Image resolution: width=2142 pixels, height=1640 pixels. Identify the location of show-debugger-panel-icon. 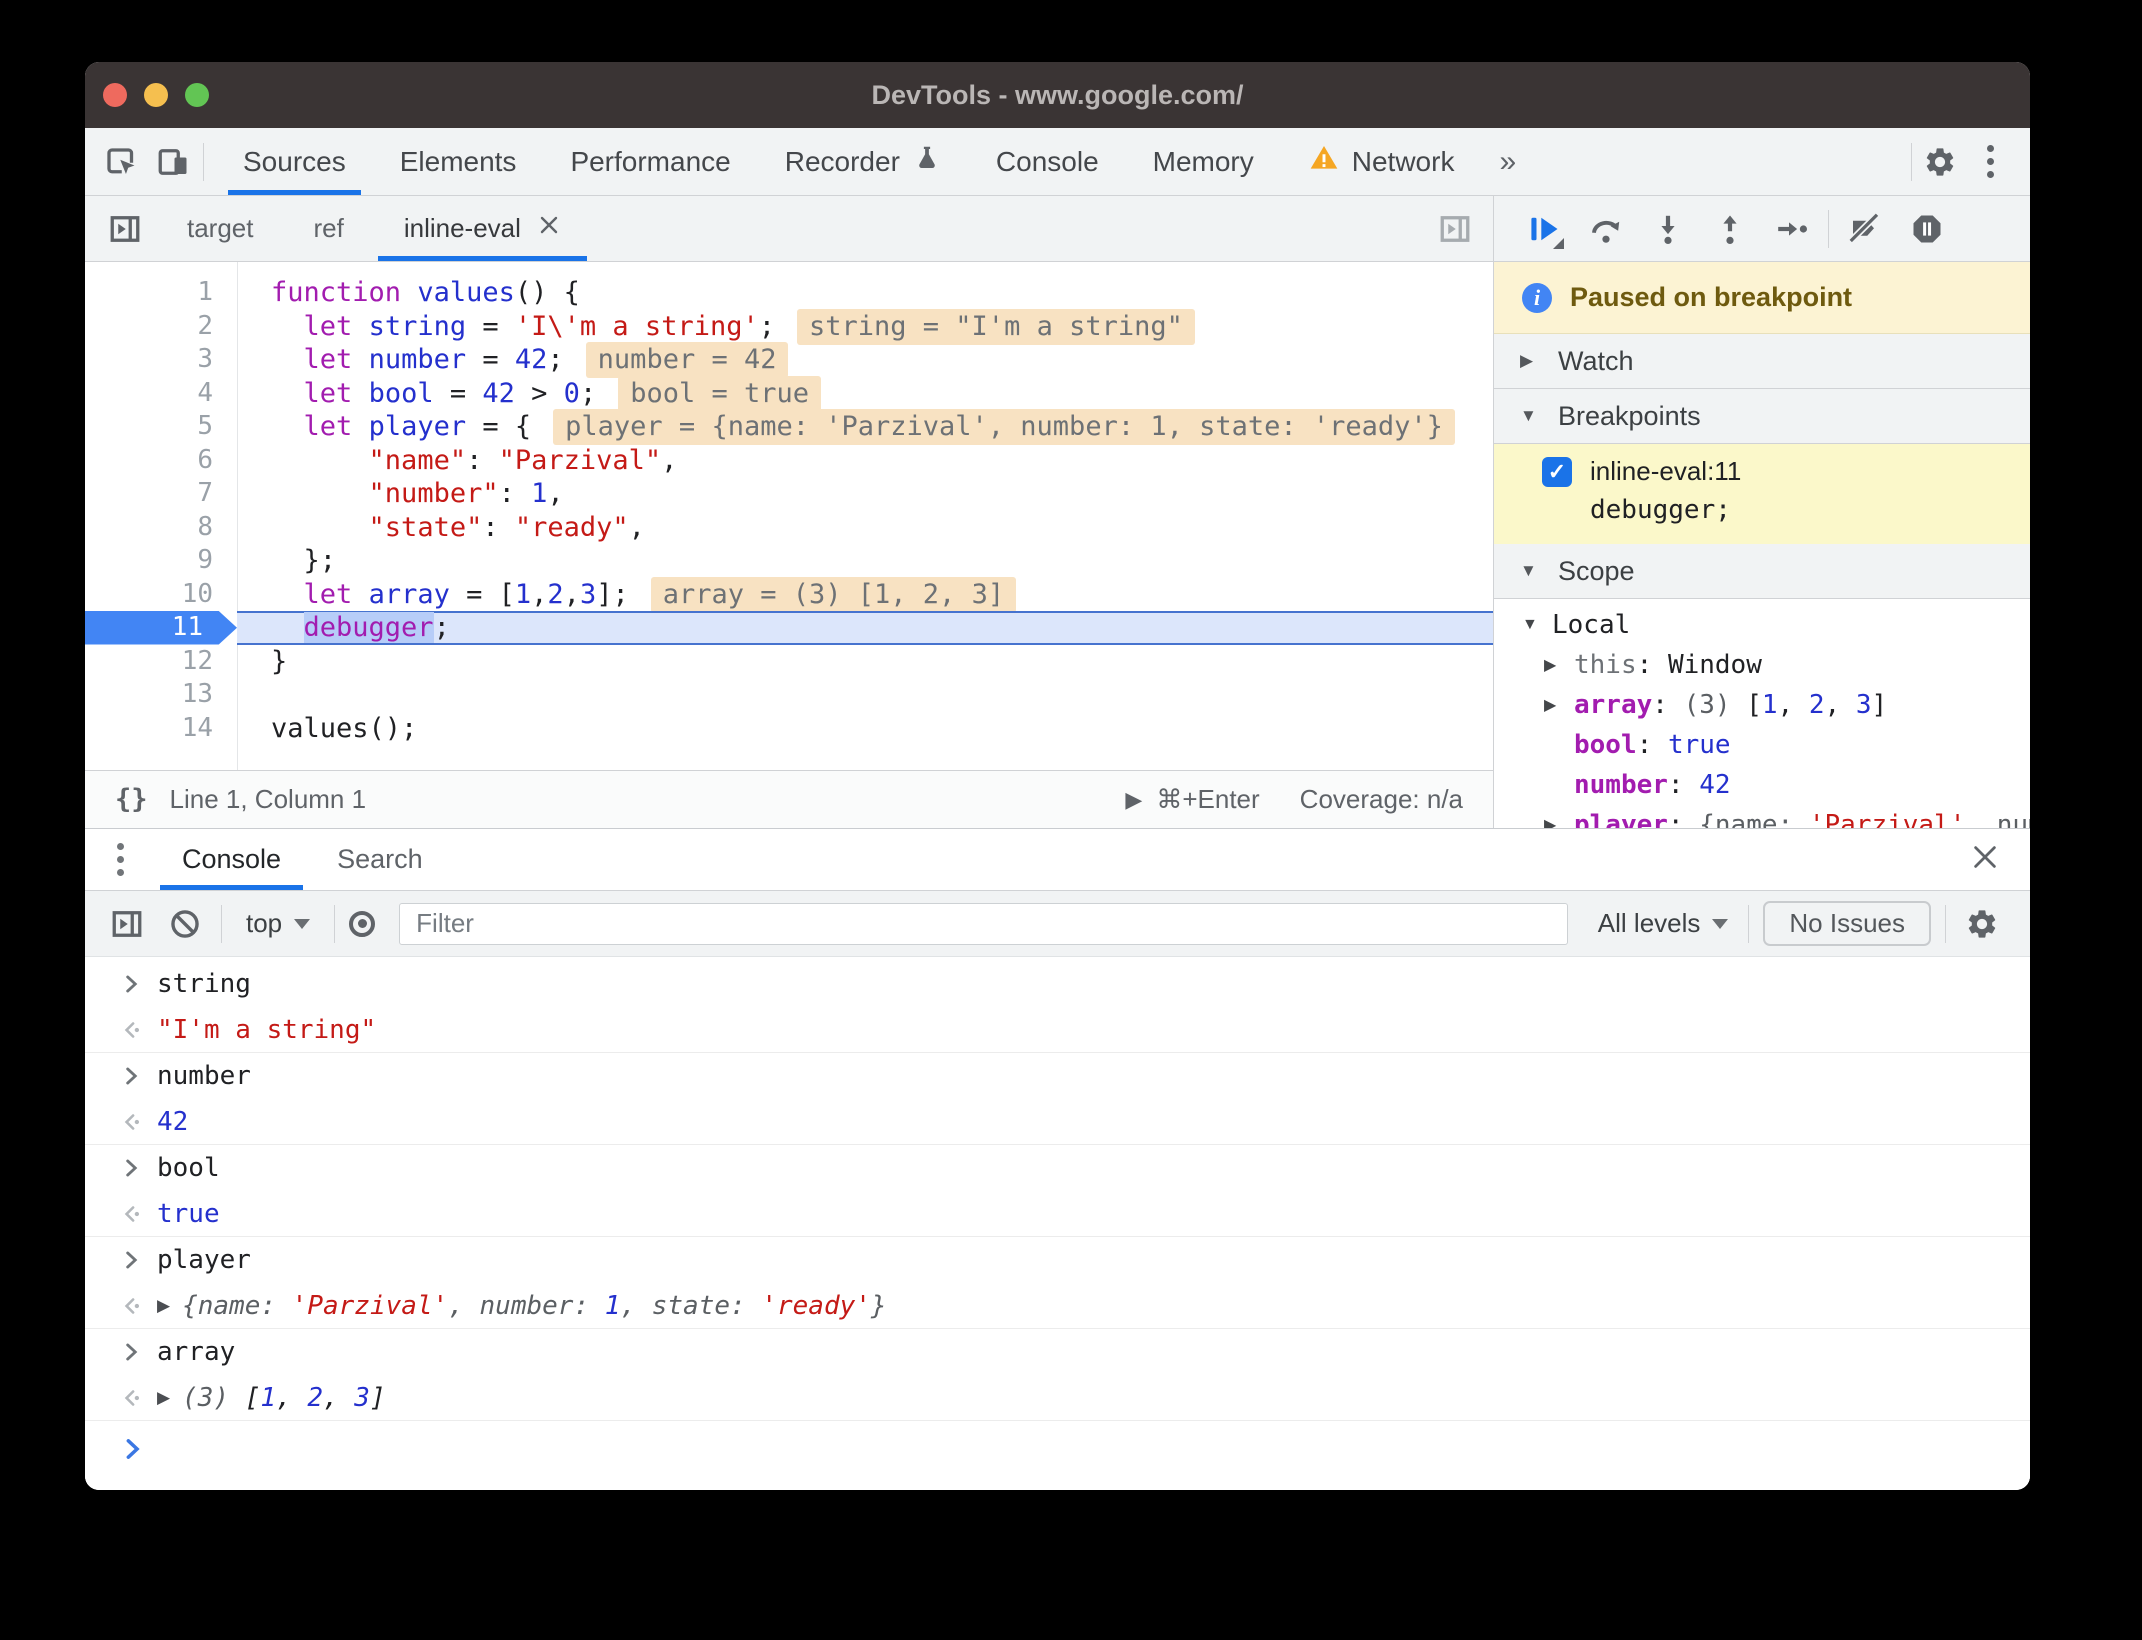
(1455, 229).